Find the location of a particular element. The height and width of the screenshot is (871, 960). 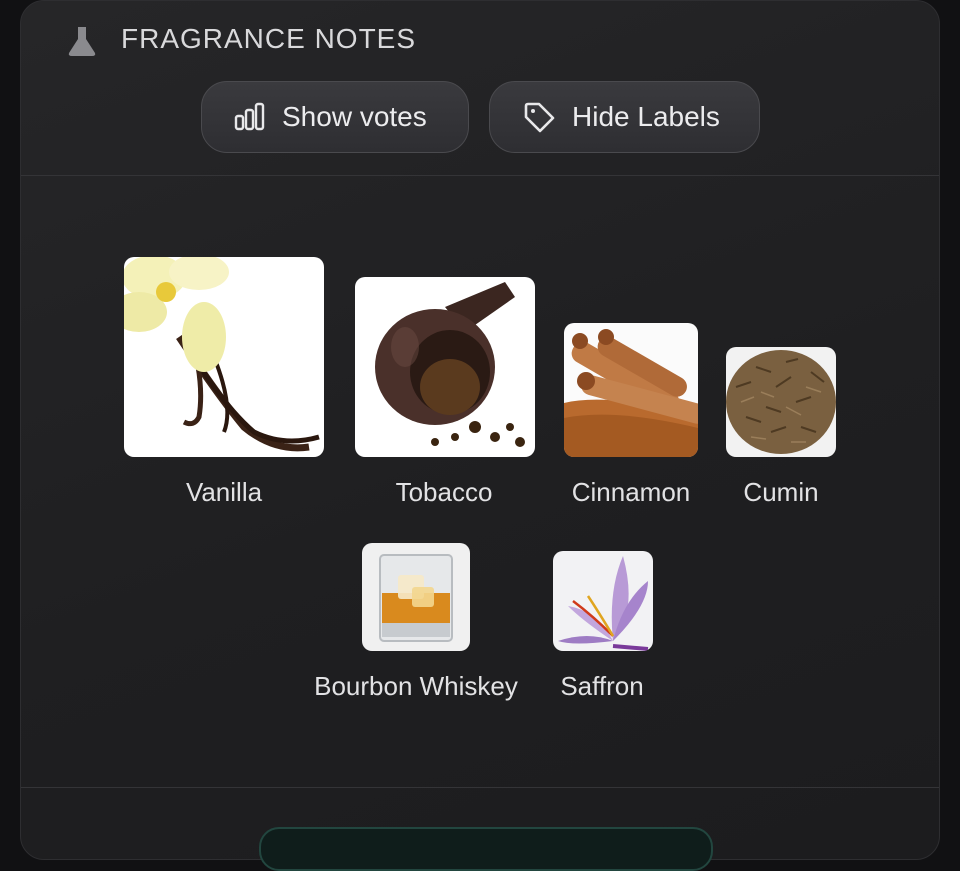

tag-icon is located at coordinates (539, 117).